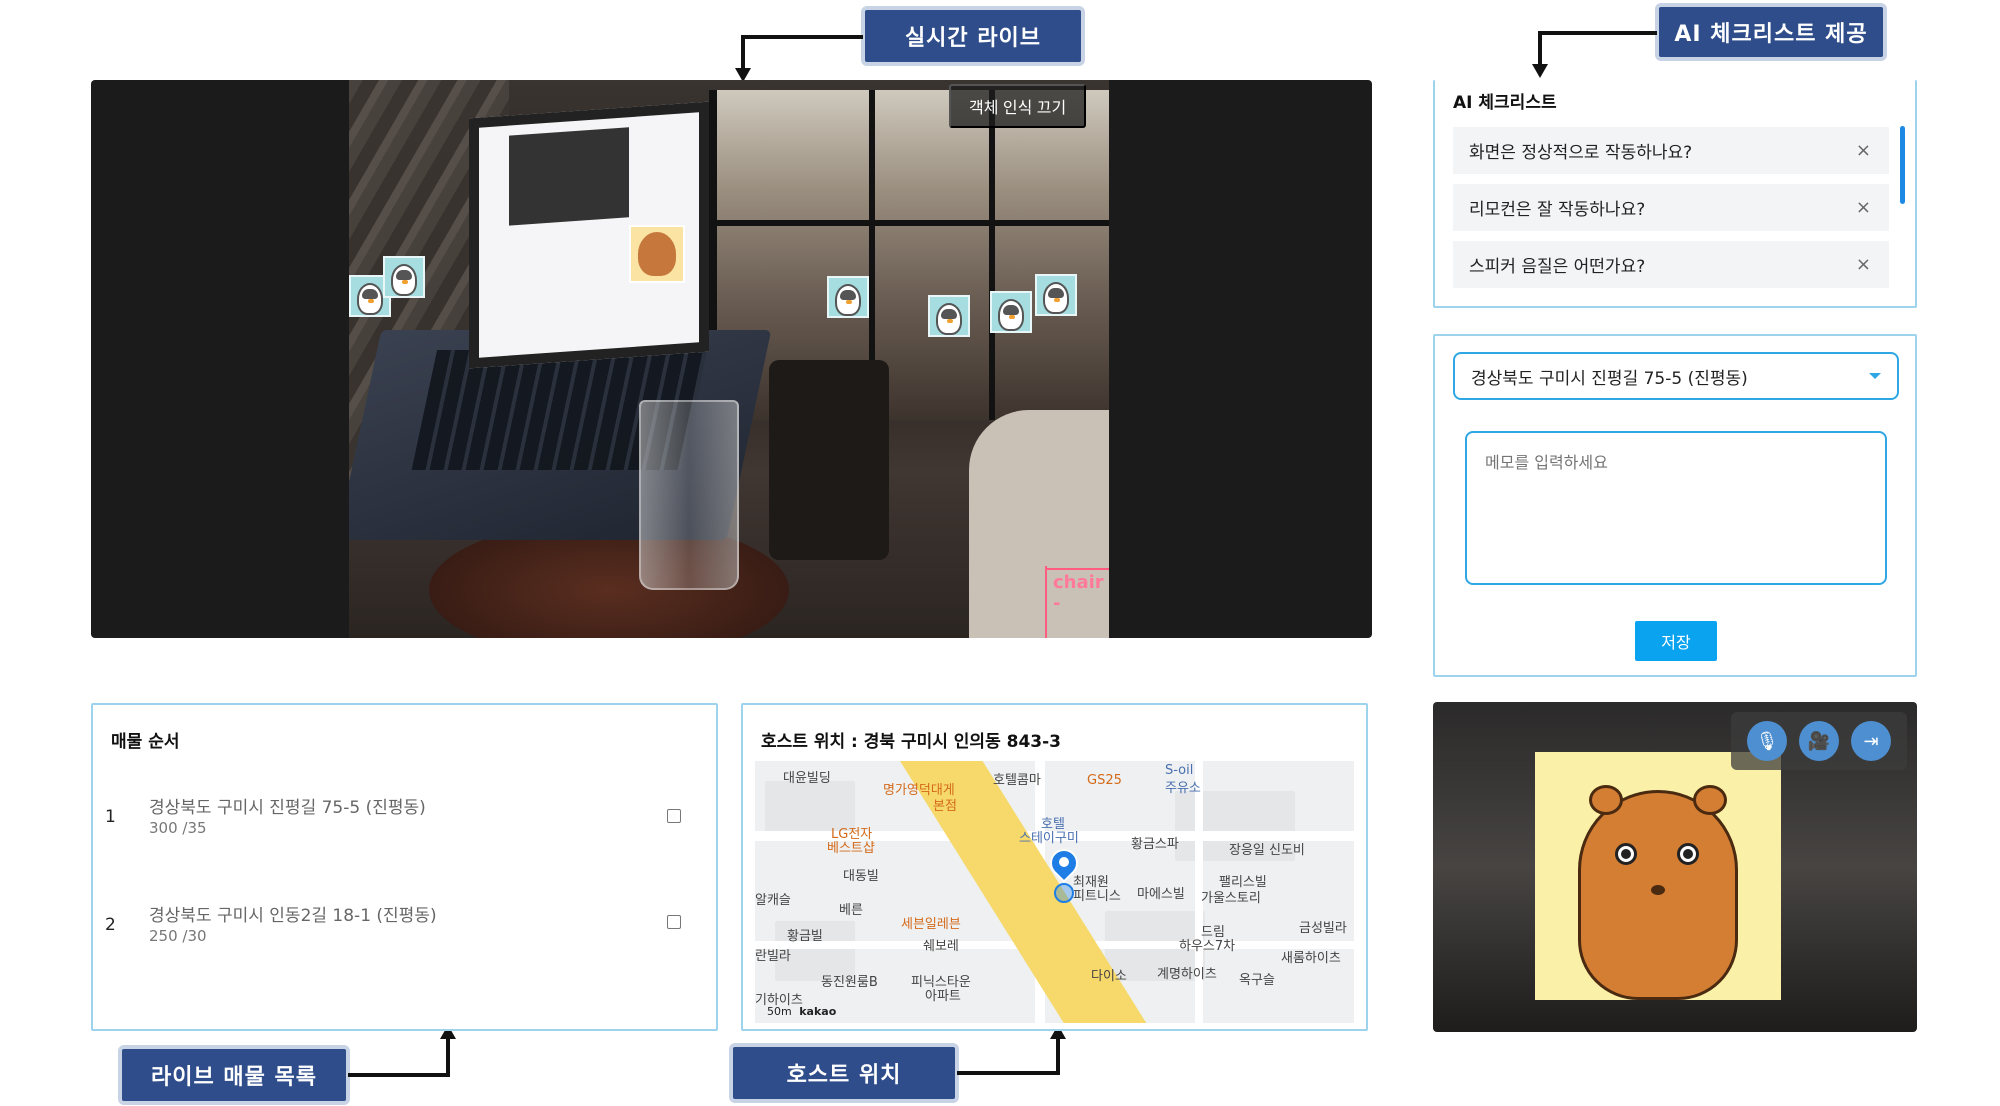 Image resolution: width=2000 pixels, height=1106 pixels. I want to click on map-label: 피트니스, so click(1097, 896).